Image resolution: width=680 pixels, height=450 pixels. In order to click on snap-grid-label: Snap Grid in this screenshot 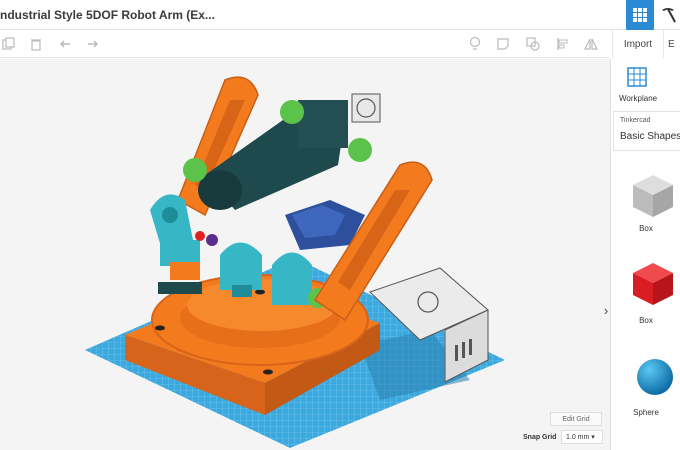, I will do `click(540, 437)`.